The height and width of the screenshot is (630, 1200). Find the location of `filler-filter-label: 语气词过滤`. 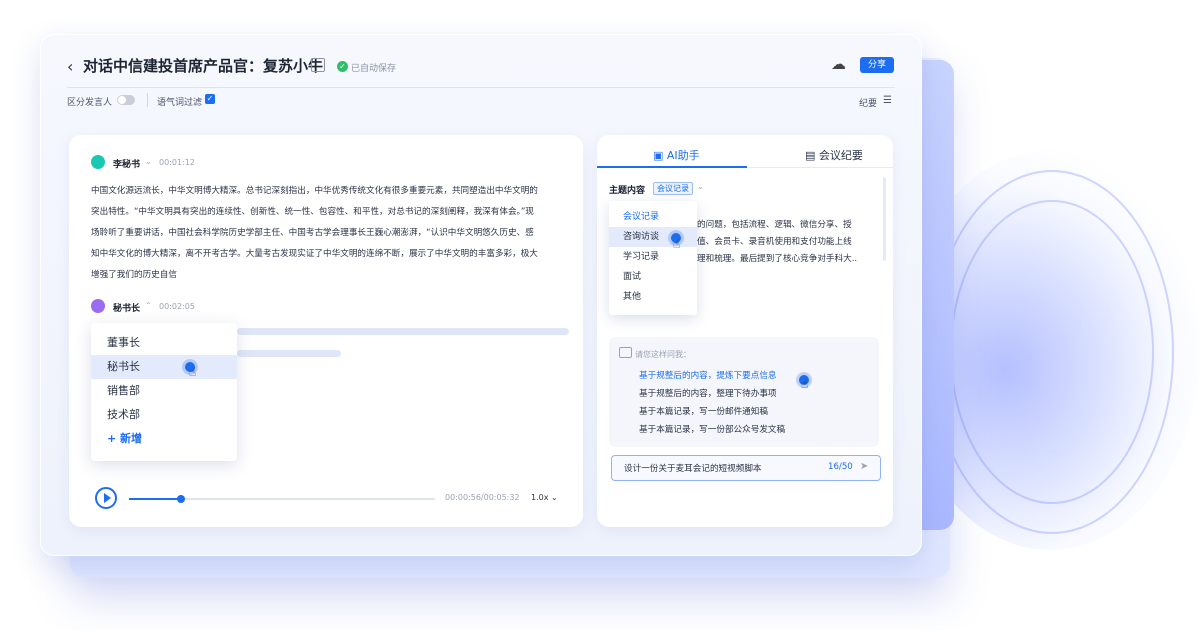

filler-filter-label: 语气词过滤 is located at coordinates (180, 103).